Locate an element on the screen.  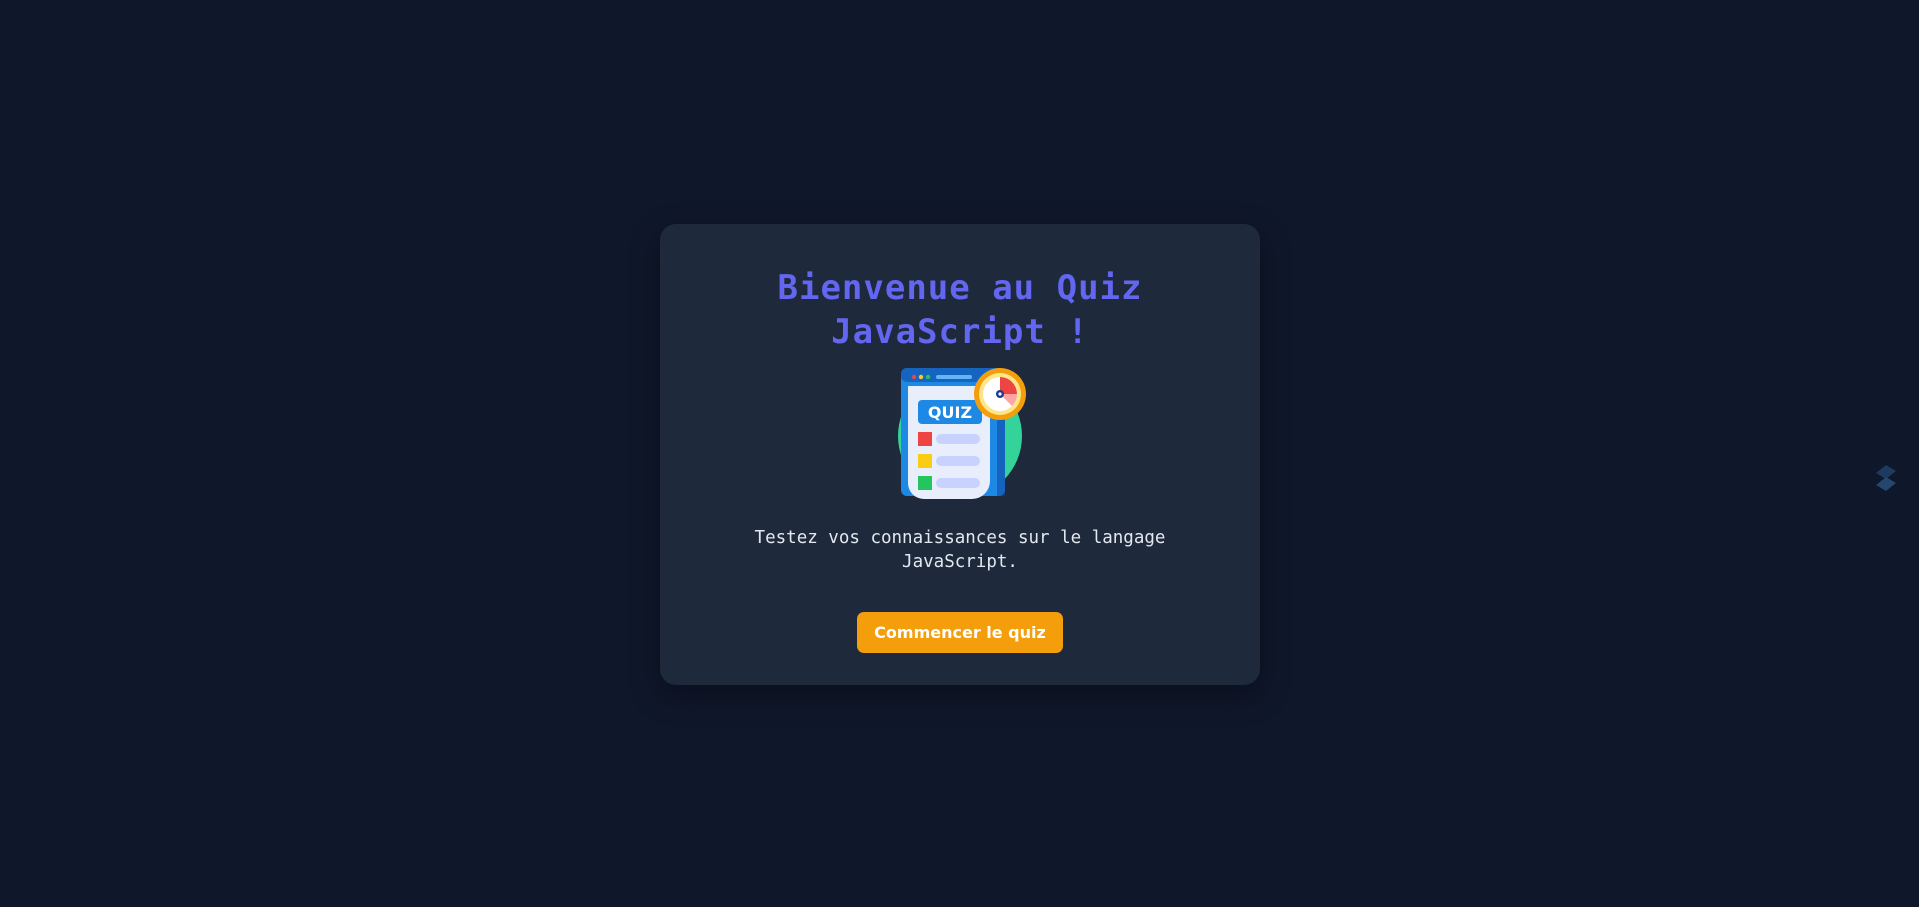
quiz-illustration-icon: QUIZ is located at coordinates (962, 433).